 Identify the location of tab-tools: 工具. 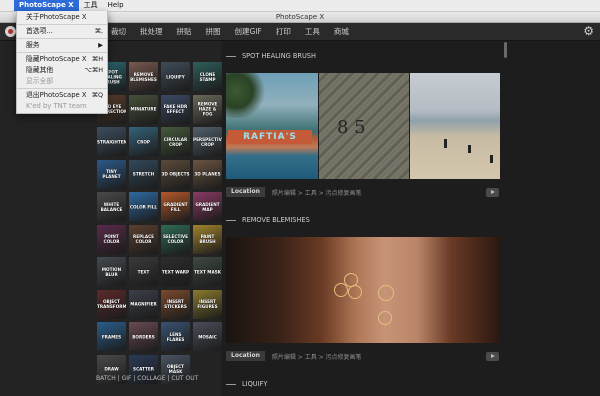
(312, 31).